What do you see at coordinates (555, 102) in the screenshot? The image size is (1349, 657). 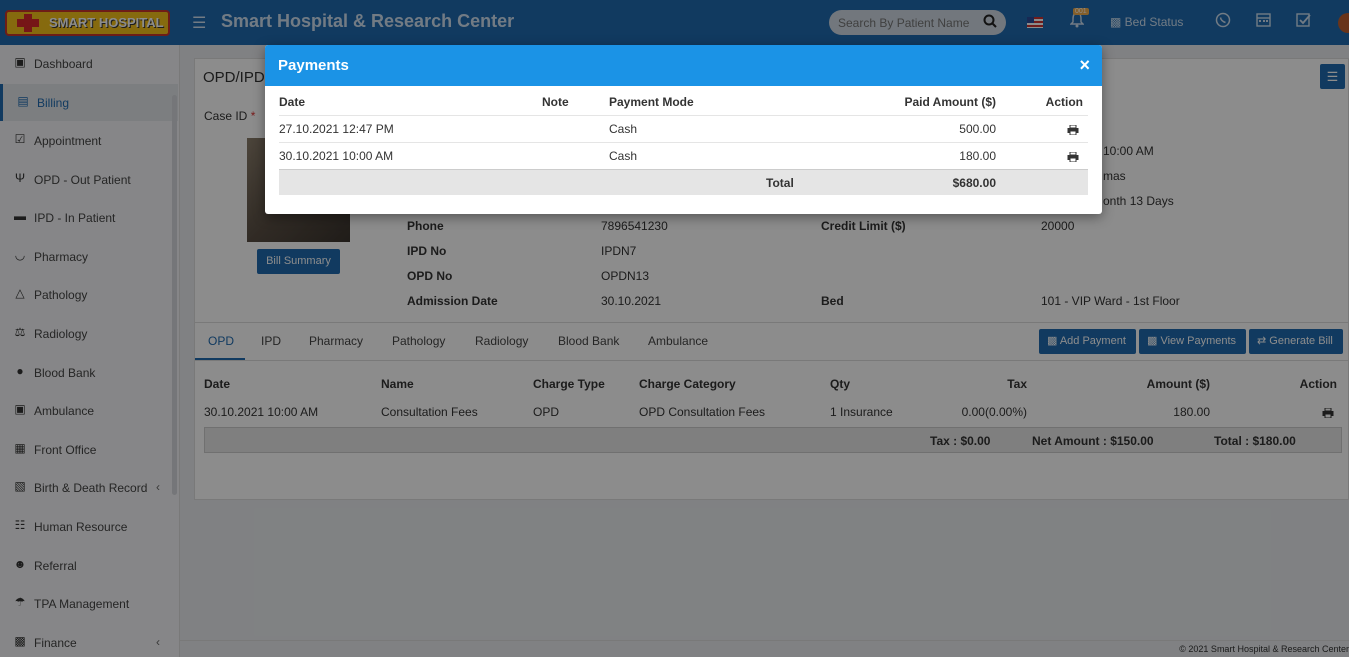 I see `payments-col-note: Note` at bounding box center [555, 102].